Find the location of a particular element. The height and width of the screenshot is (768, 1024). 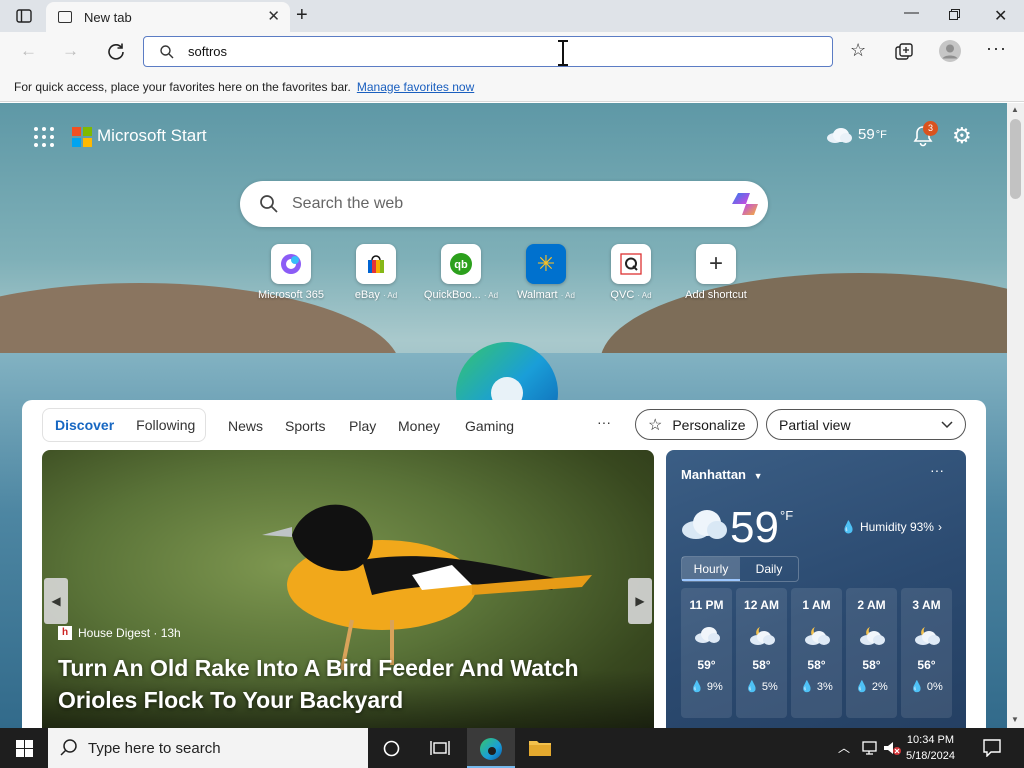

shortcut-label: Microsoft 365 is located at coordinates (291, 295).